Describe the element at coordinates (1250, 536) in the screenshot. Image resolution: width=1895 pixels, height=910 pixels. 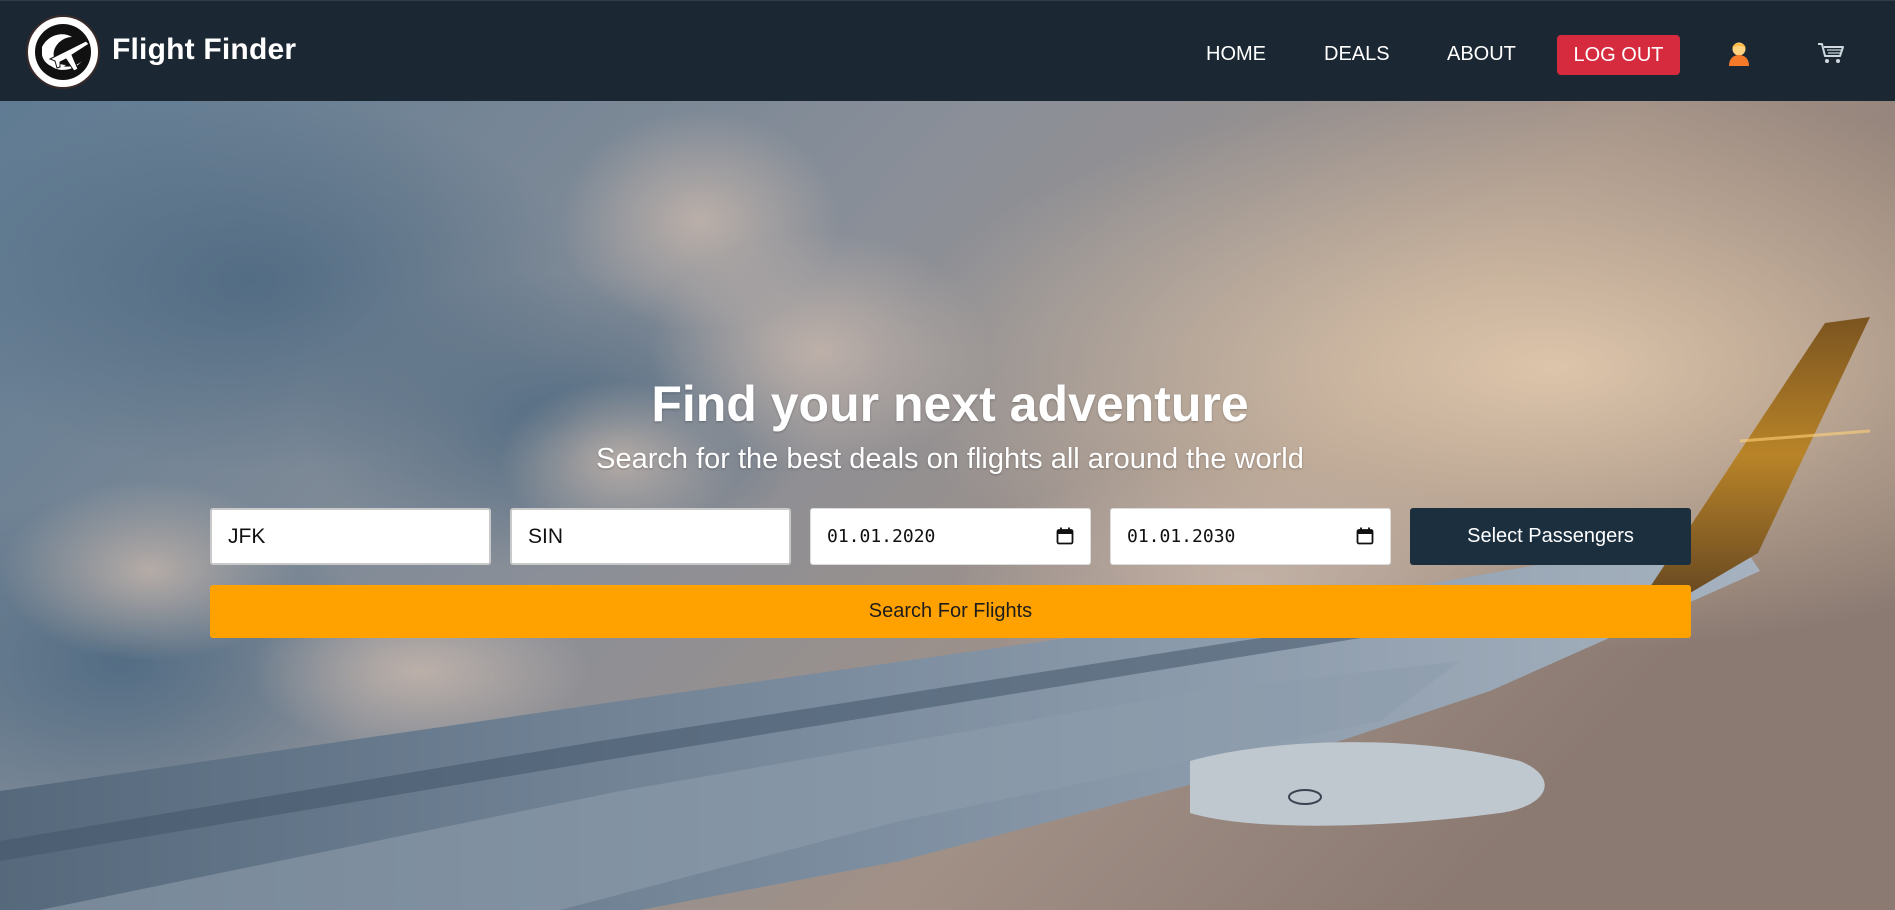
I see `return-date-input: 01.01.2030` at that location.